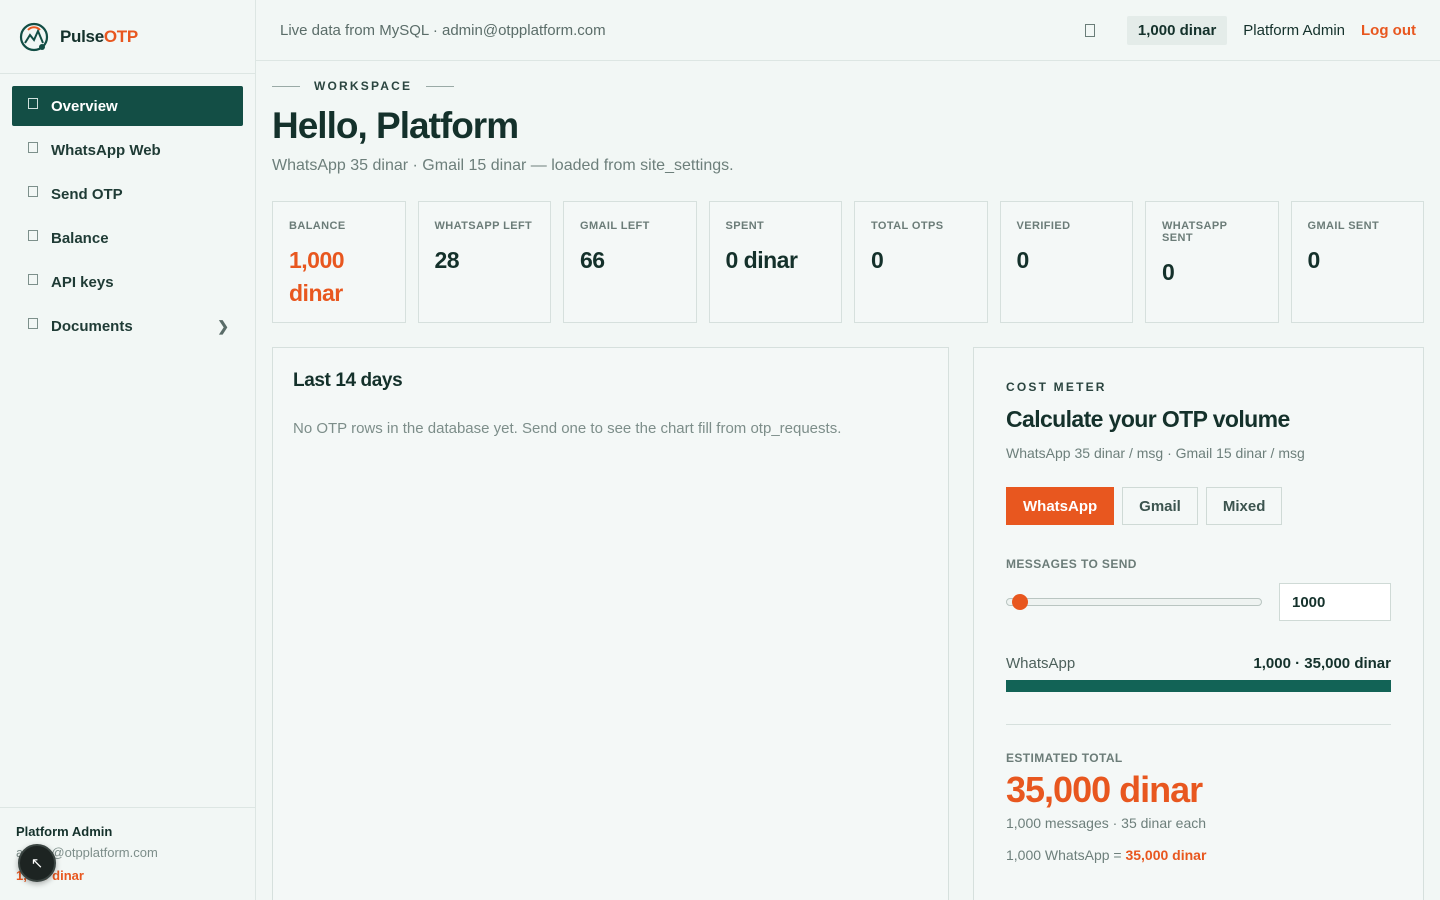 The width and height of the screenshot is (1440, 900). Describe the element at coordinates (1294, 30) in the screenshot. I see `admin-name: Platform Admin` at that location.